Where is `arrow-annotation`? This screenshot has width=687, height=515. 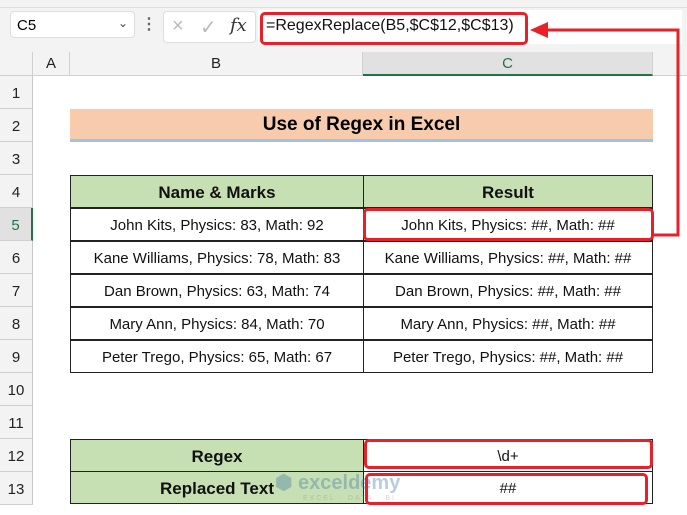
arrow-annotation is located at coordinates (605, 129).